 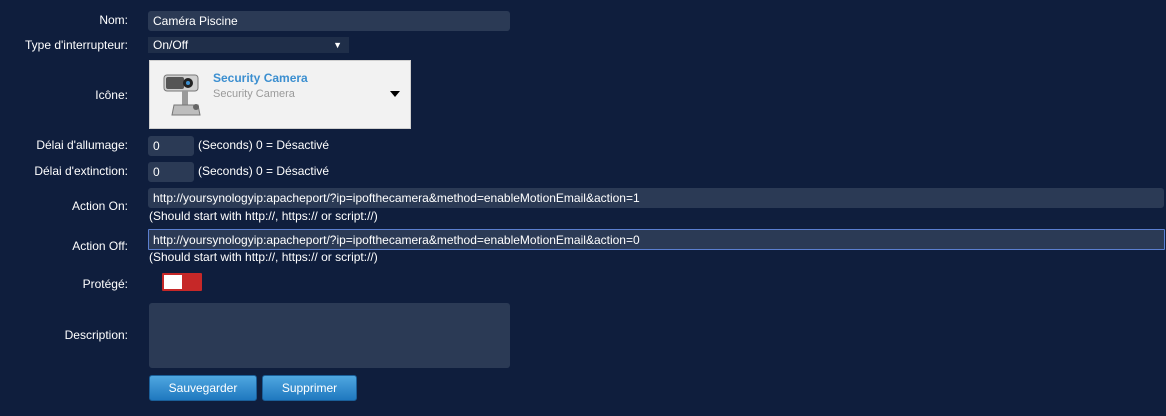 I want to click on on-delay-input: 0, so click(x=171, y=146).